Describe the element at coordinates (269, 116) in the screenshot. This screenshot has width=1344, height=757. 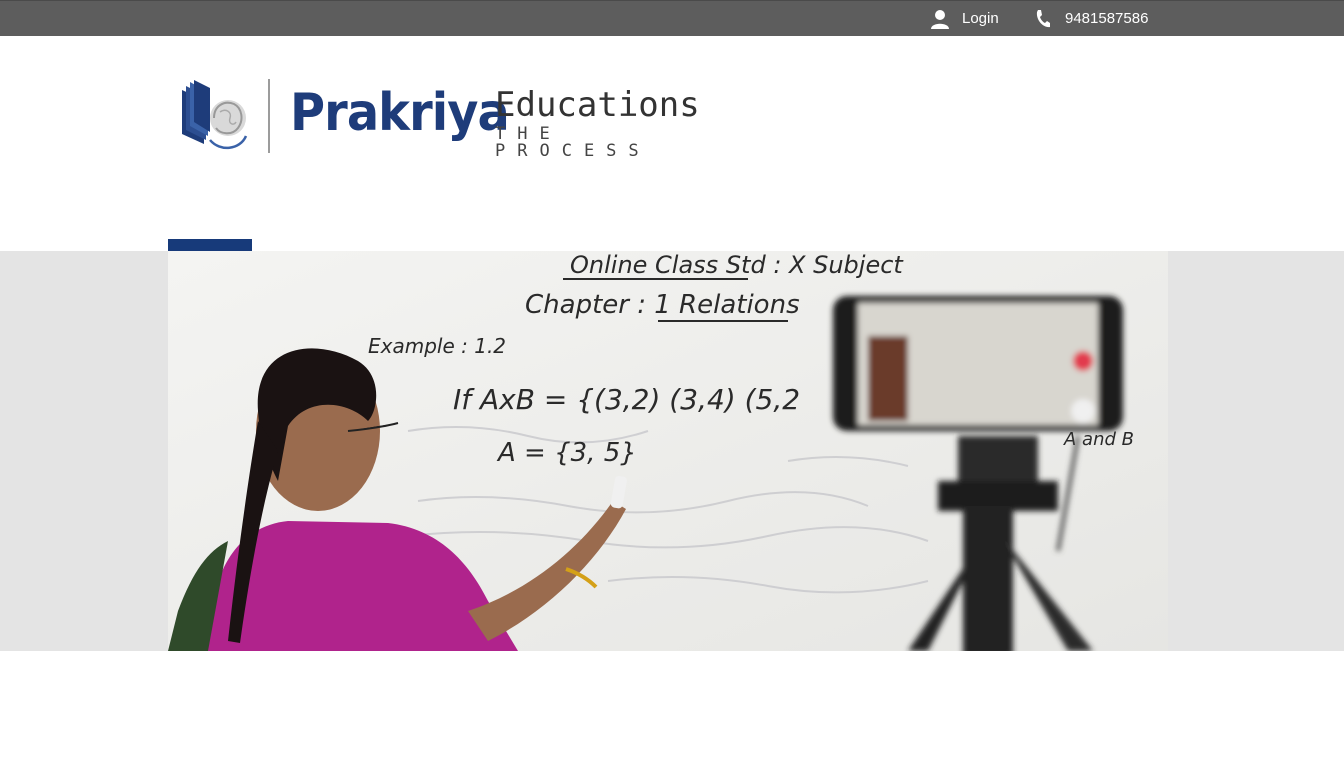
I see `logo-divider` at that location.